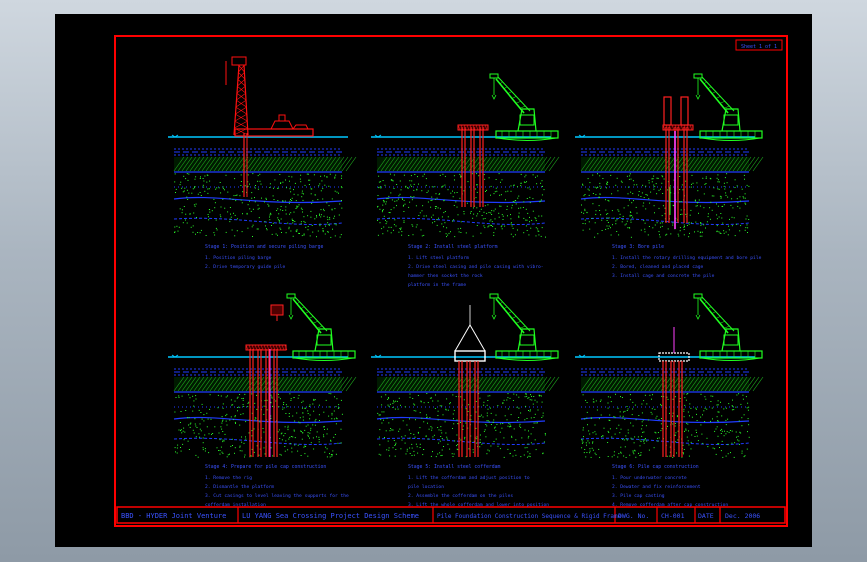 The image size is (867, 562). What do you see at coordinates (465, 375) in the screenshot?
I see `stage-5-panel` at bounding box center [465, 375].